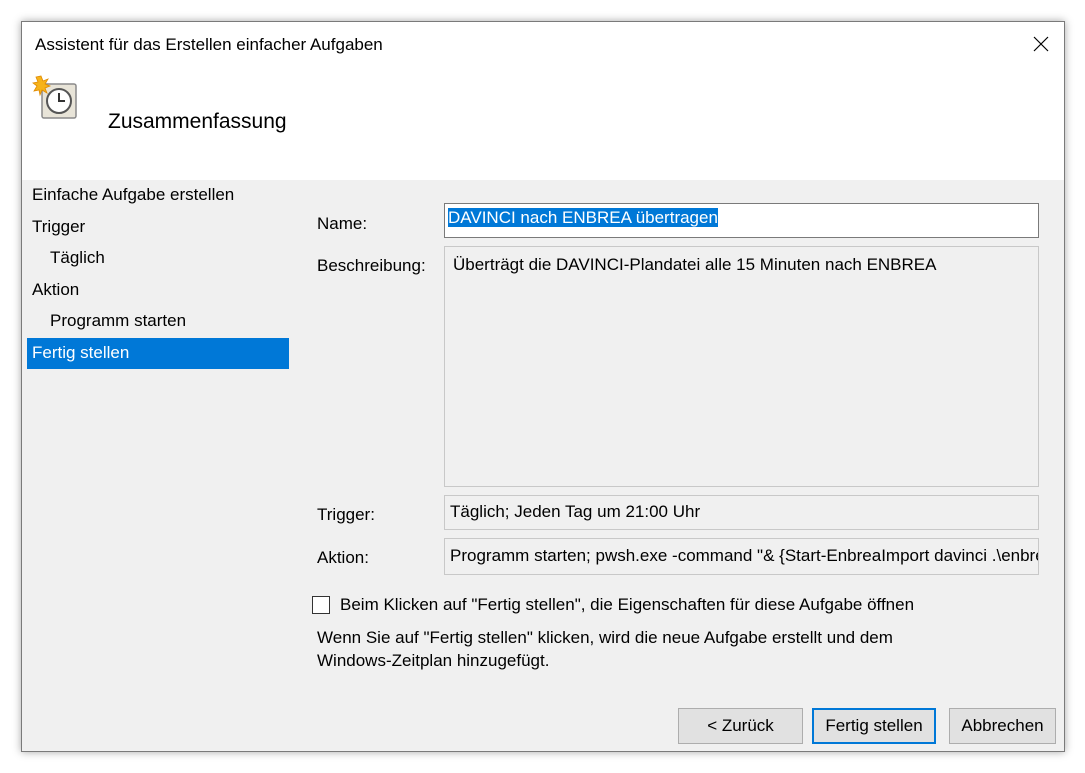 This screenshot has width=1085, height=773. I want to click on description-label: Beschreibung:, so click(371, 265).